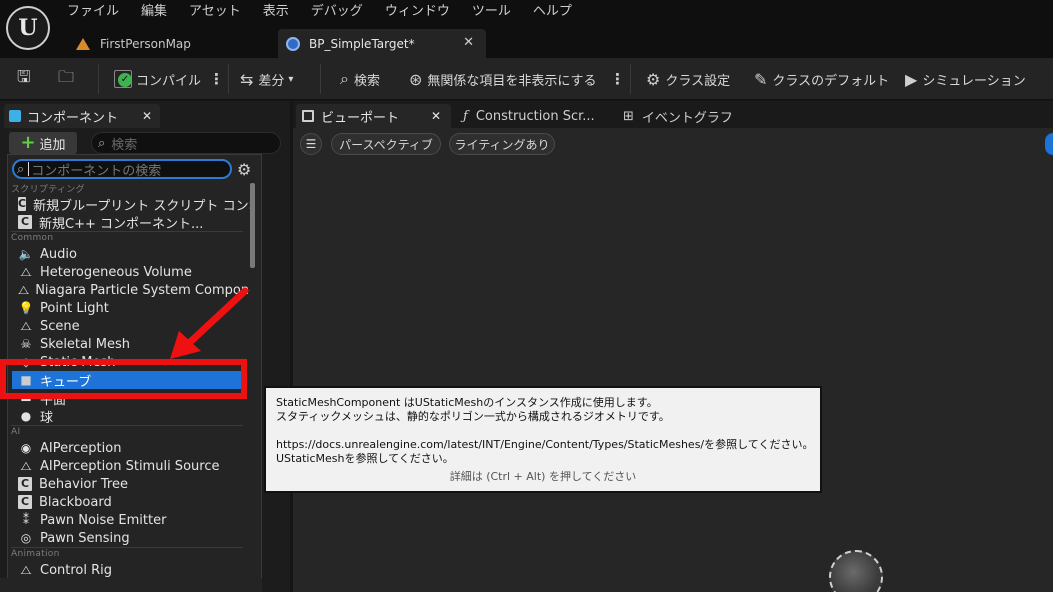 The width and height of the screenshot is (1053, 592). What do you see at coordinates (134, 254) in the screenshot?
I see `list-item-audio: 🔈 Audio` at bounding box center [134, 254].